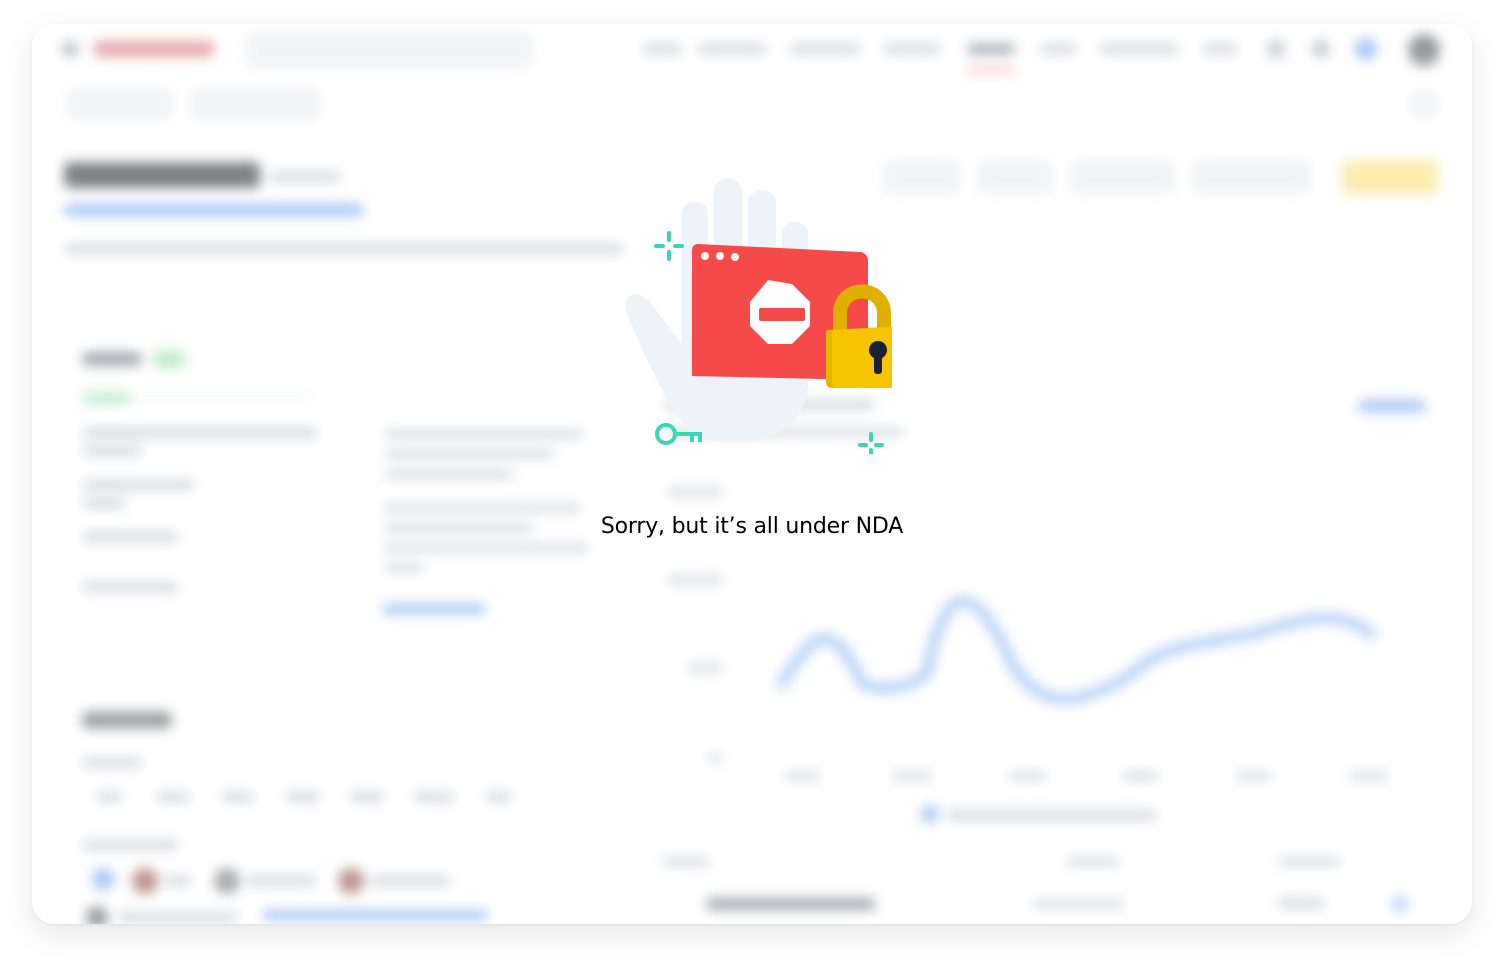 This screenshot has height=964, width=1504. Describe the element at coordinates (782, 314) in the screenshot. I see `stop-sign-bar` at that location.